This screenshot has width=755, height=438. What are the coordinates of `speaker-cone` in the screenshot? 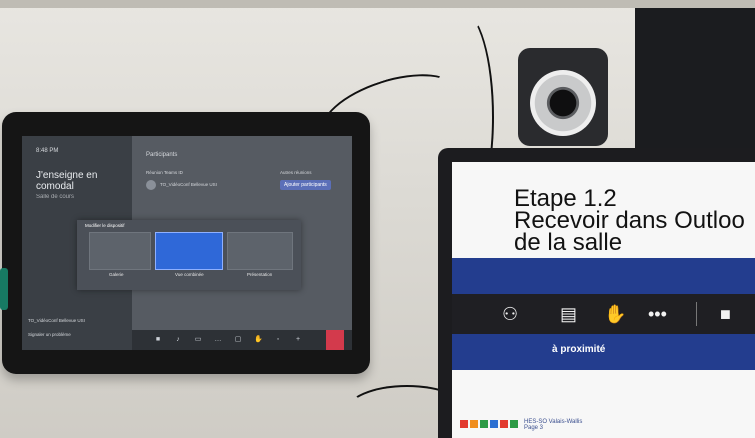 It's located at (563, 103).